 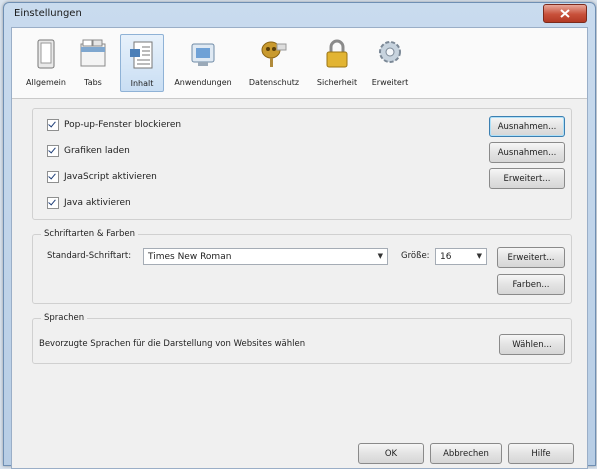 What do you see at coordinates (390, 52) in the screenshot?
I see `gear-icon` at bounding box center [390, 52].